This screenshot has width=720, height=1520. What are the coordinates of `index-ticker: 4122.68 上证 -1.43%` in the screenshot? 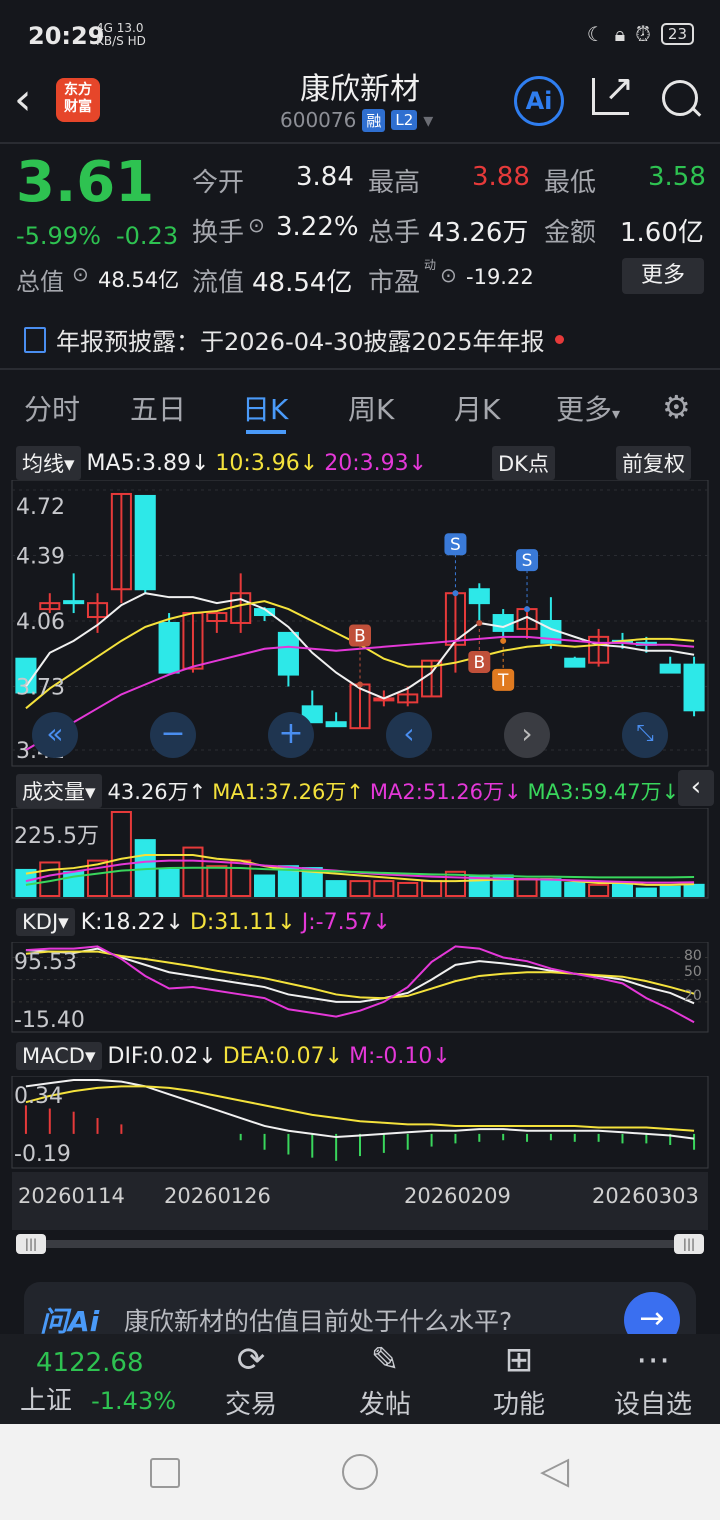 It's located at (105, 1382).